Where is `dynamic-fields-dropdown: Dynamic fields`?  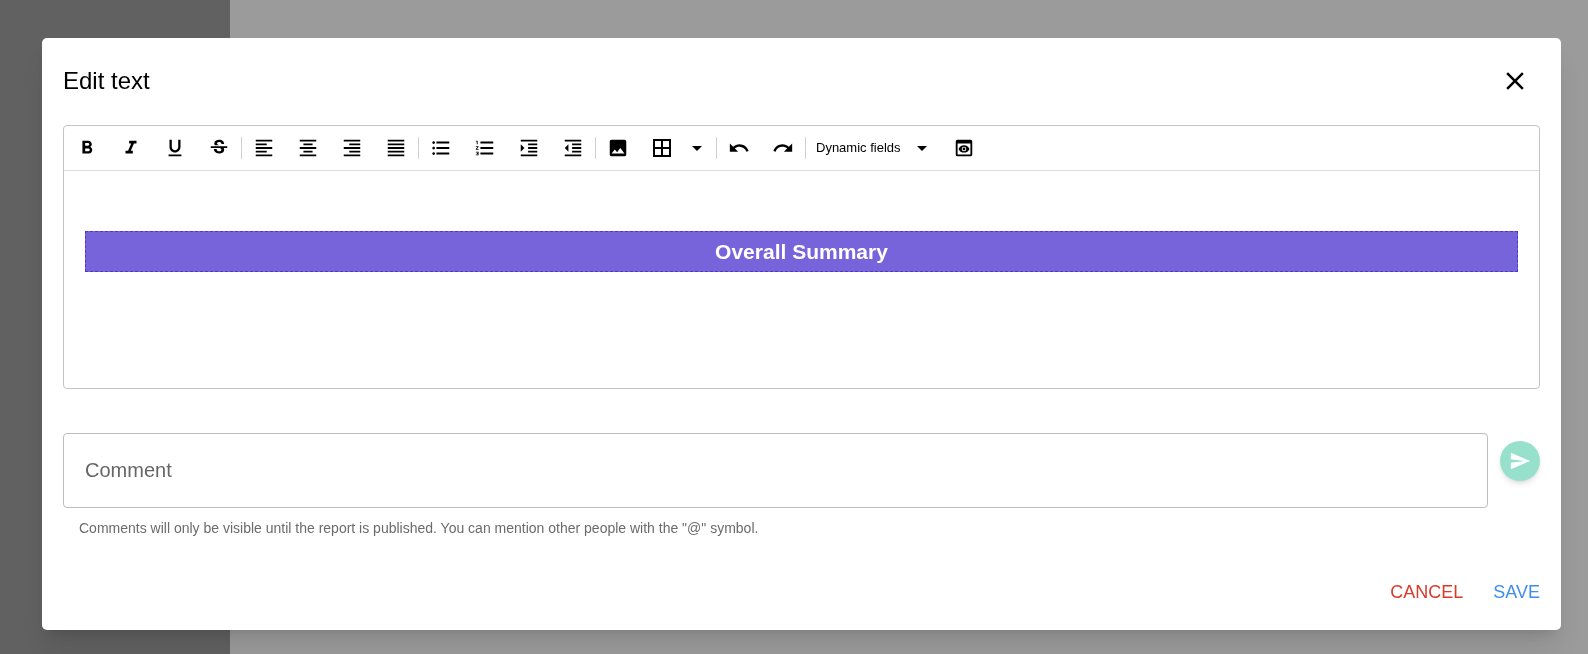
dynamic-fields-dropdown: Dynamic fields is located at coordinates (866, 148).